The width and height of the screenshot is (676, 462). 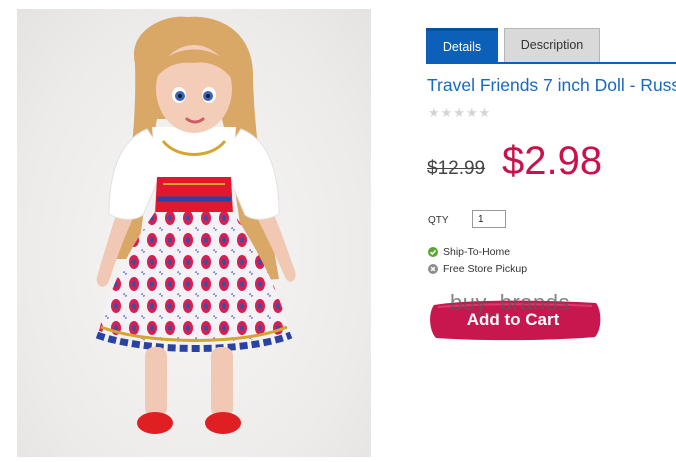 I want to click on tab-details: Details, so click(x=462, y=45).